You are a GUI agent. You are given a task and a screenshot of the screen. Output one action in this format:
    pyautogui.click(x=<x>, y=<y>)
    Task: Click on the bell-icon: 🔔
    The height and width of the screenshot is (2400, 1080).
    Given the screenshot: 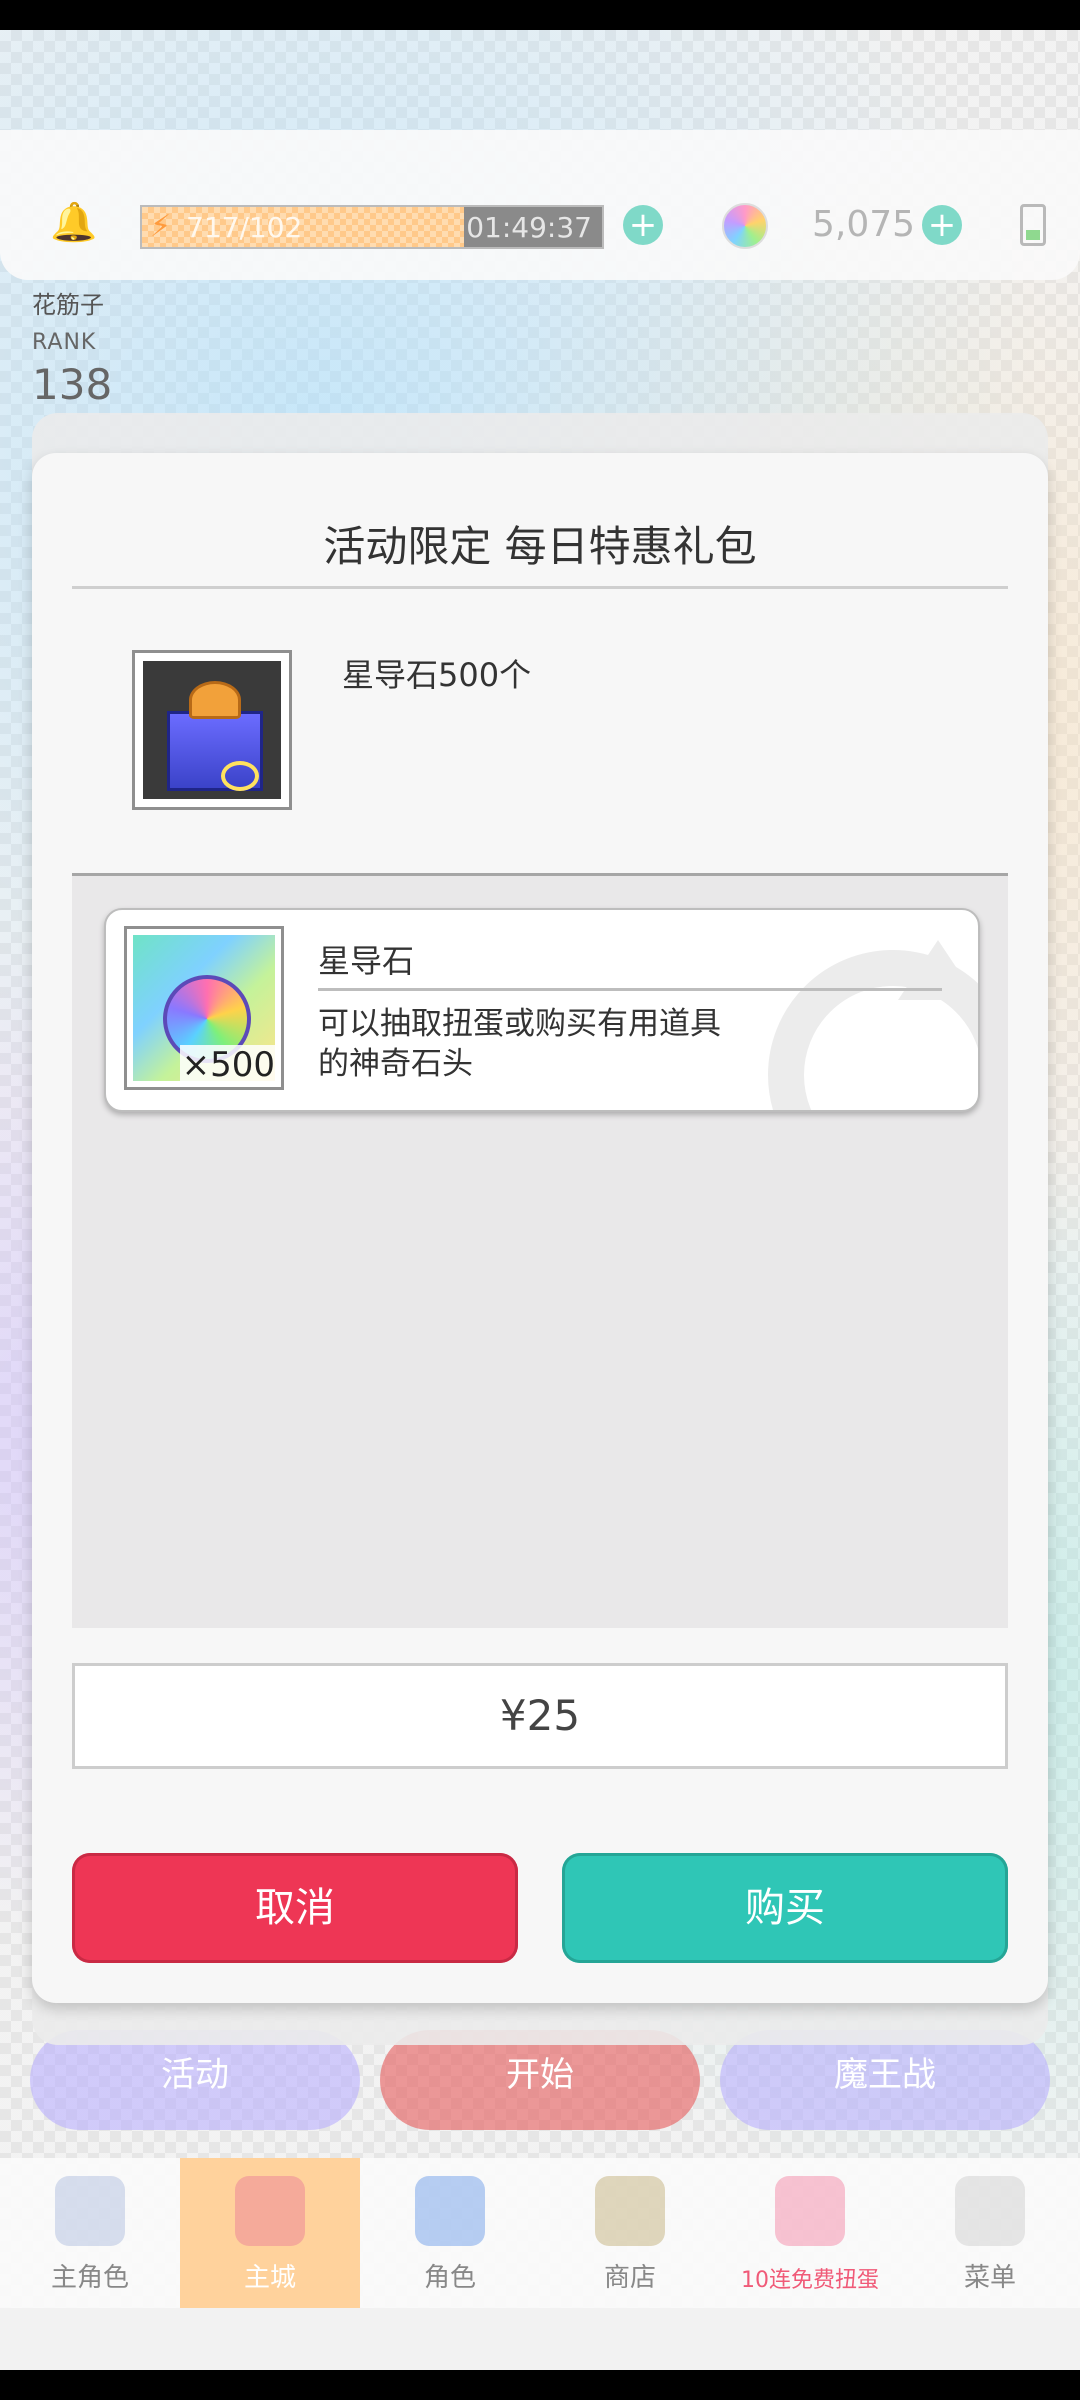 What is the action you would take?
    pyautogui.click(x=73, y=222)
    